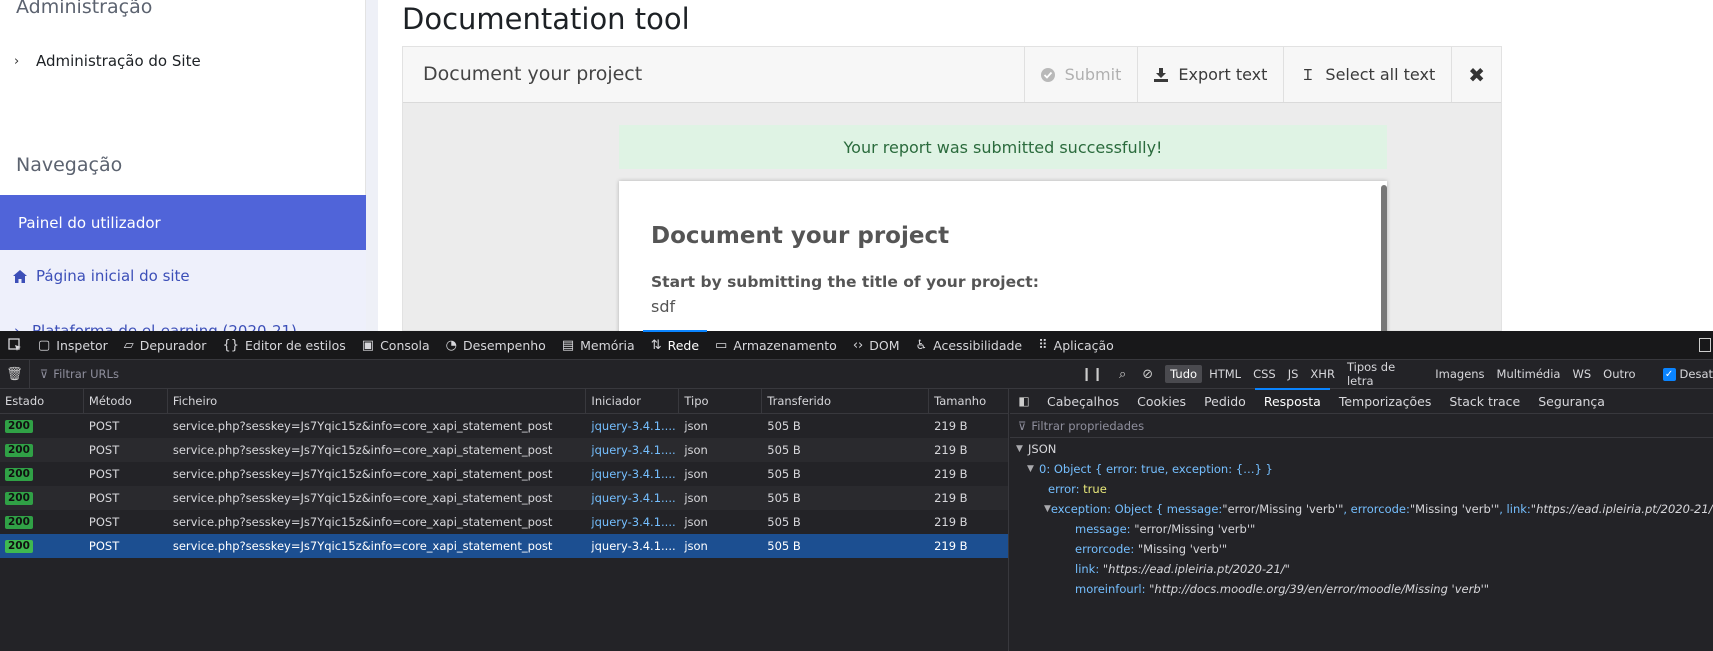 This screenshot has height=651, width=1713. Describe the element at coordinates (968, 345) in the screenshot. I see `tab-accessibility: ♿ Acessibilidade` at that location.